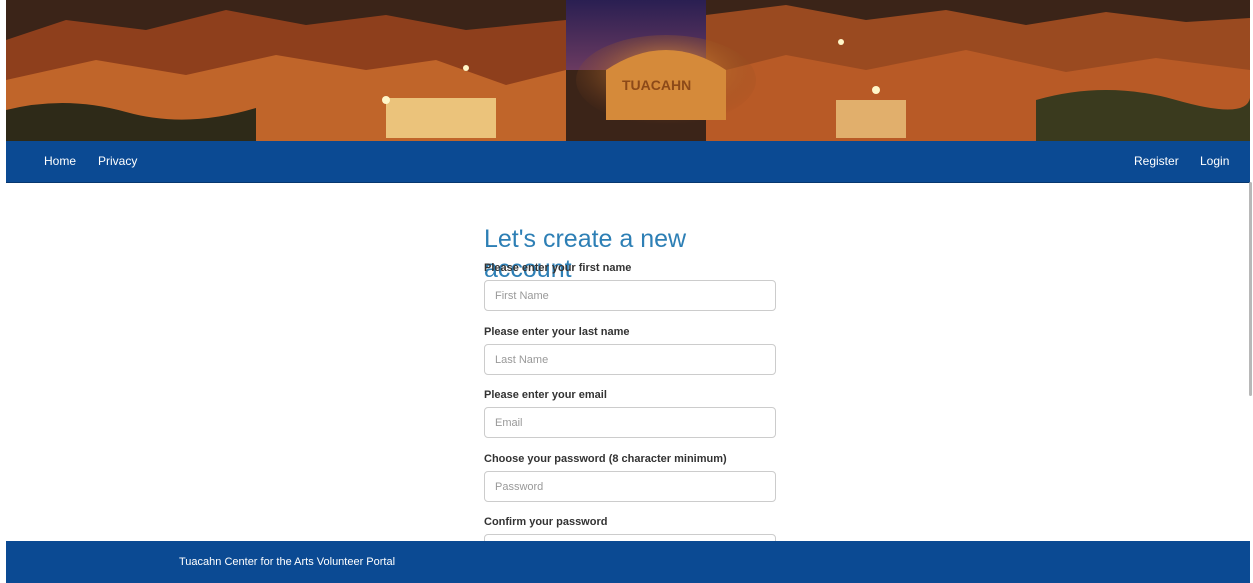 Image resolution: width=1253 pixels, height=583 pixels. I want to click on banner-logo-lettering: TUACAHN, so click(656, 85).